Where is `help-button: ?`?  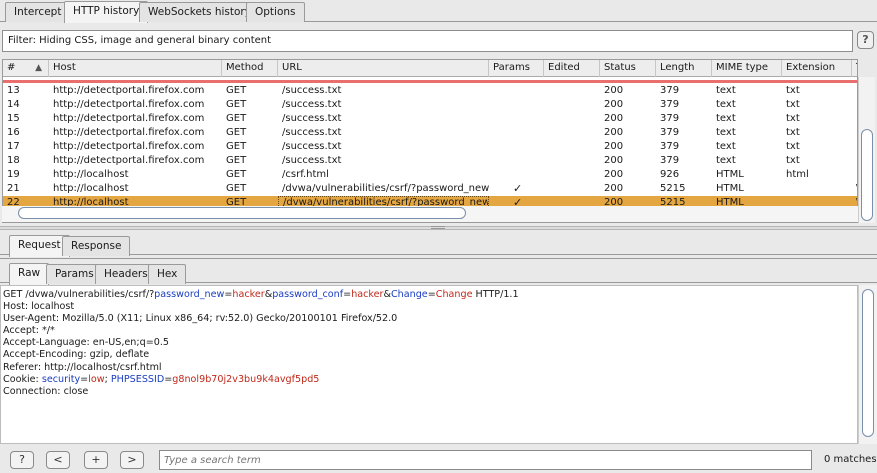
help-button: ? is located at coordinates (22, 460).